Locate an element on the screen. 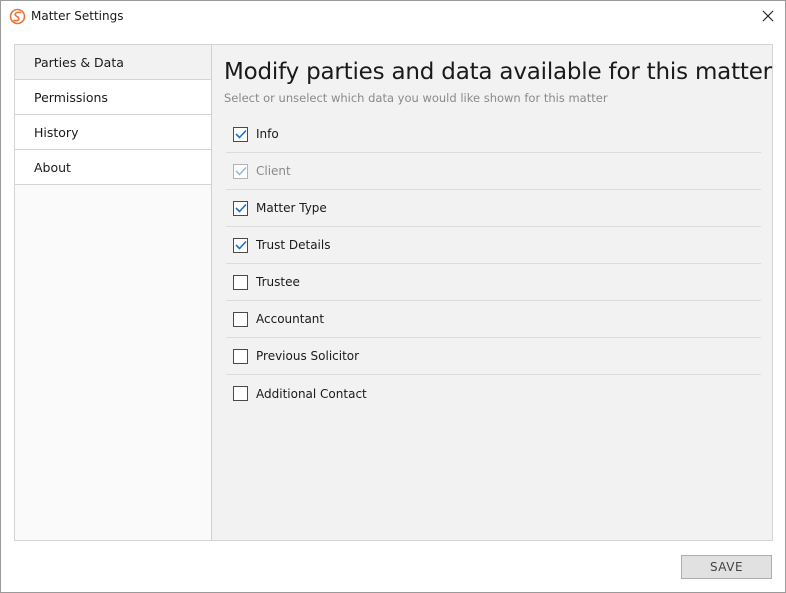 The width and height of the screenshot is (786, 593). sidebar-item-parties-data: Parties & Data is located at coordinates (113, 62).